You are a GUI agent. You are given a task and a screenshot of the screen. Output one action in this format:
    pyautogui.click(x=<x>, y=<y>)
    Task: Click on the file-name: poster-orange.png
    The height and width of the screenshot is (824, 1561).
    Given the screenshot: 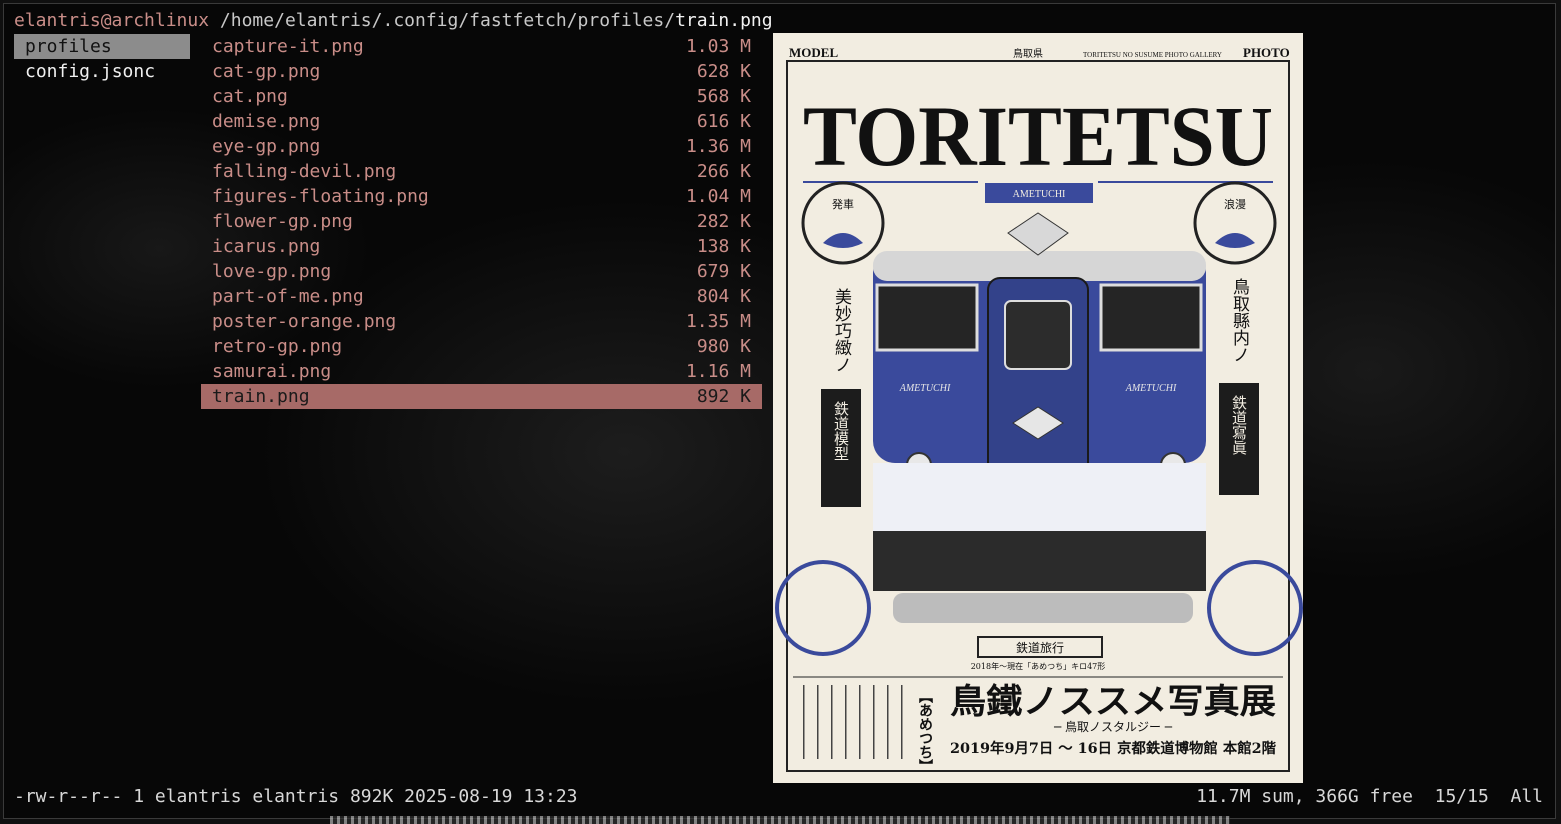 What is the action you would take?
    pyautogui.click(x=304, y=321)
    